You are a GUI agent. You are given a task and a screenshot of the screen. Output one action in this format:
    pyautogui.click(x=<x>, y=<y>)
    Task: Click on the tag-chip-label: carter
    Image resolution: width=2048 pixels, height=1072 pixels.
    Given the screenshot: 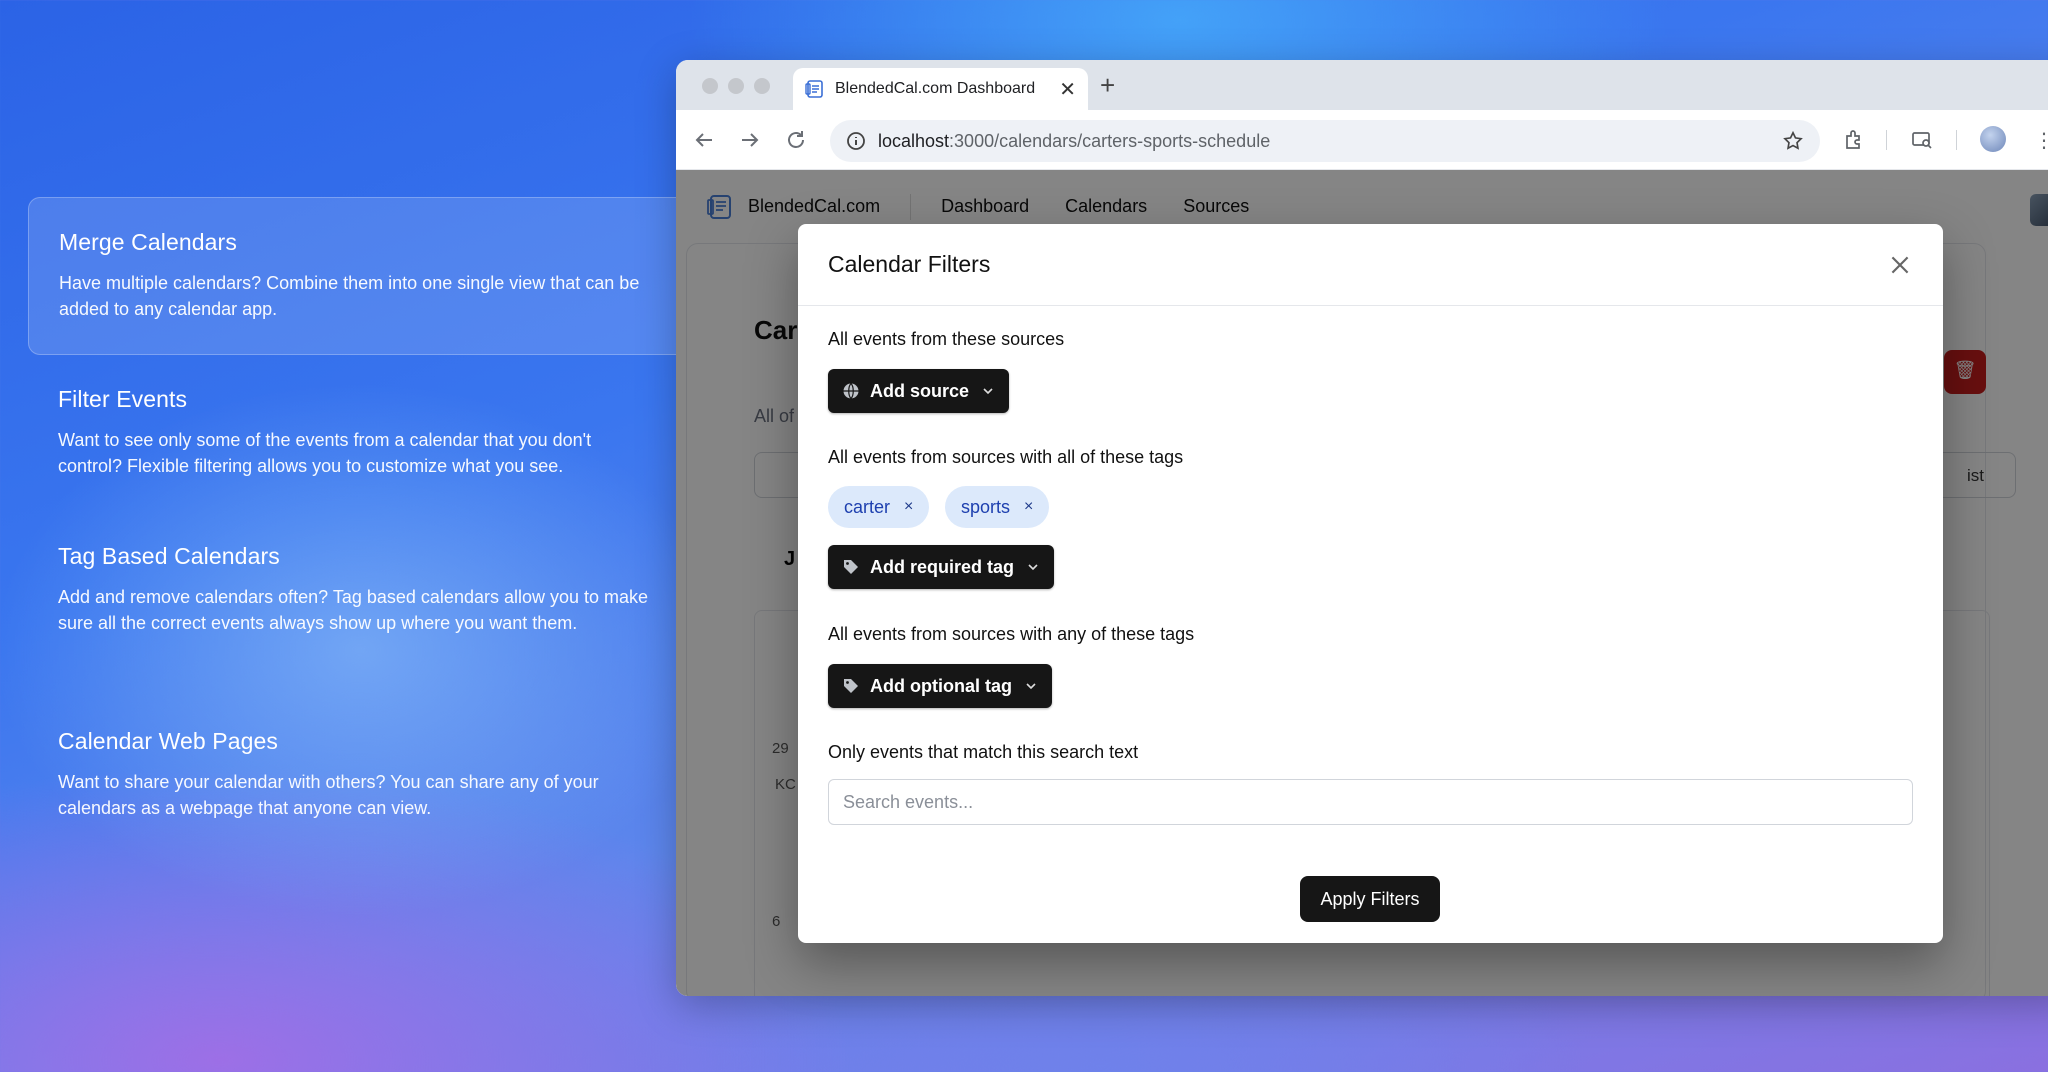 What is the action you would take?
    pyautogui.click(x=867, y=506)
    